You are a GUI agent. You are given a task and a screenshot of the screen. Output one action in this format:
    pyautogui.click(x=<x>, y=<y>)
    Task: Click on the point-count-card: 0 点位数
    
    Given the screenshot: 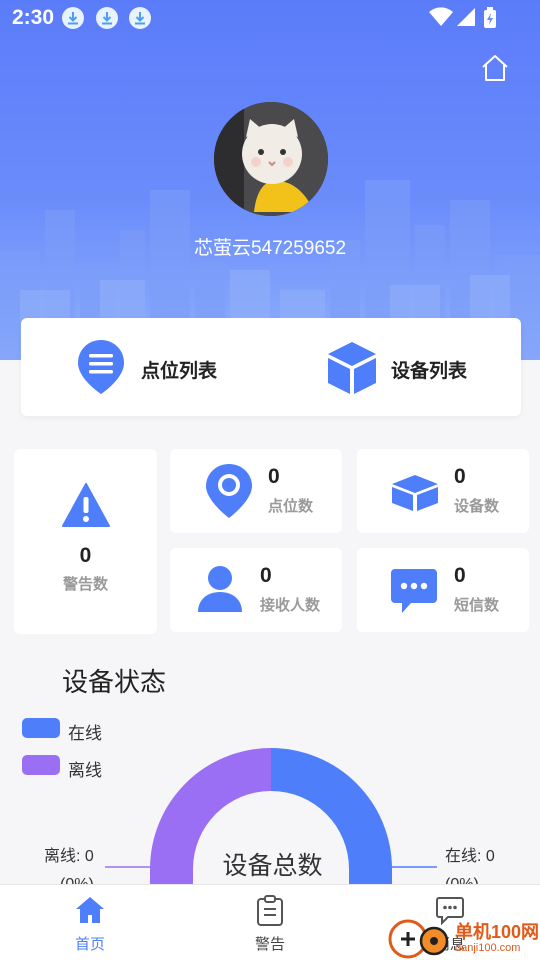 What is the action you would take?
    pyautogui.click(x=256, y=491)
    